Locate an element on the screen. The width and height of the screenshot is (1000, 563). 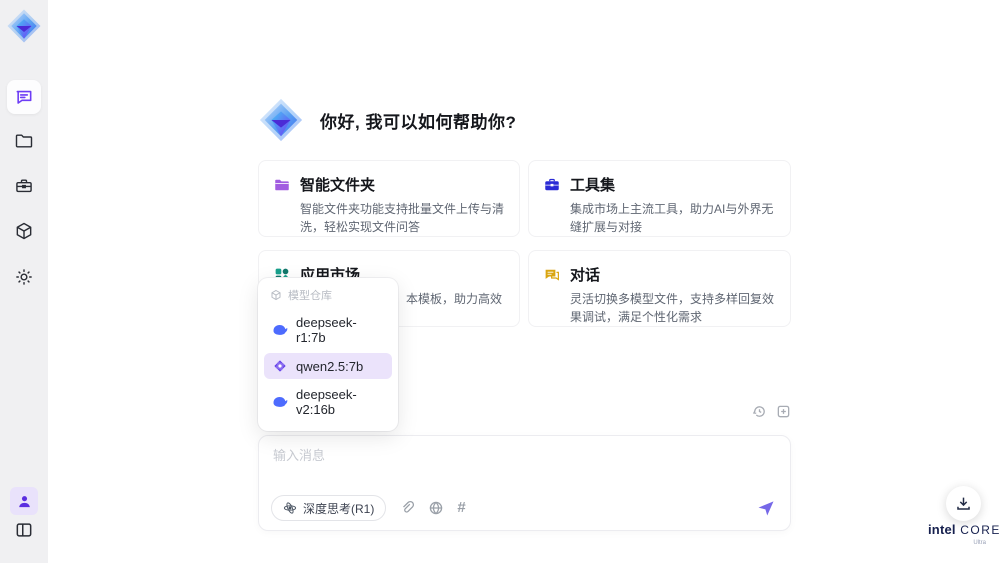
sidebar-item-chat is located at coordinates (24, 97).